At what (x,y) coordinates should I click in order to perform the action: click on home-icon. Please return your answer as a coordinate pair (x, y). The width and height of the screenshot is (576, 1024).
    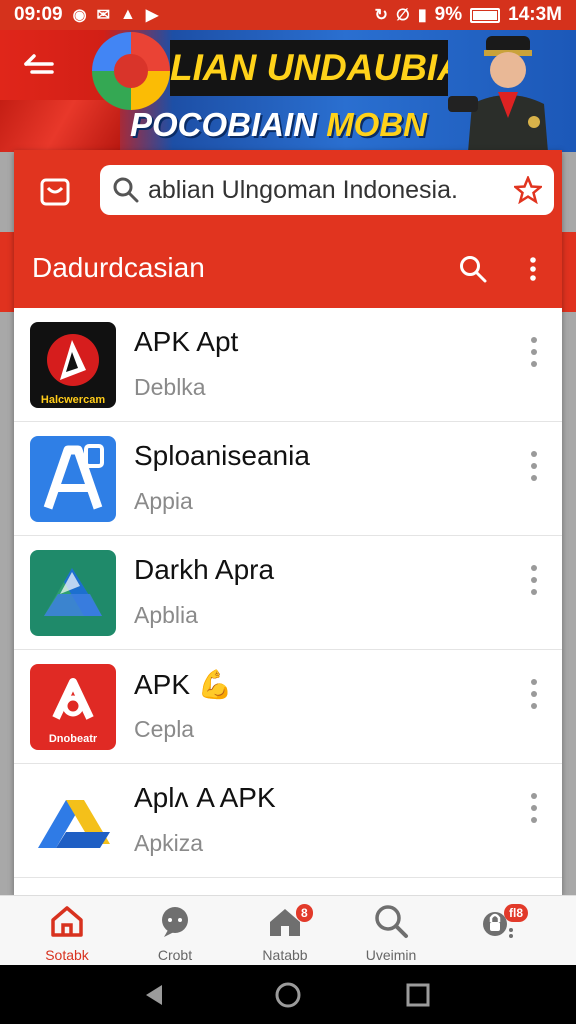
    Looking at the image, I should click on (67, 921).